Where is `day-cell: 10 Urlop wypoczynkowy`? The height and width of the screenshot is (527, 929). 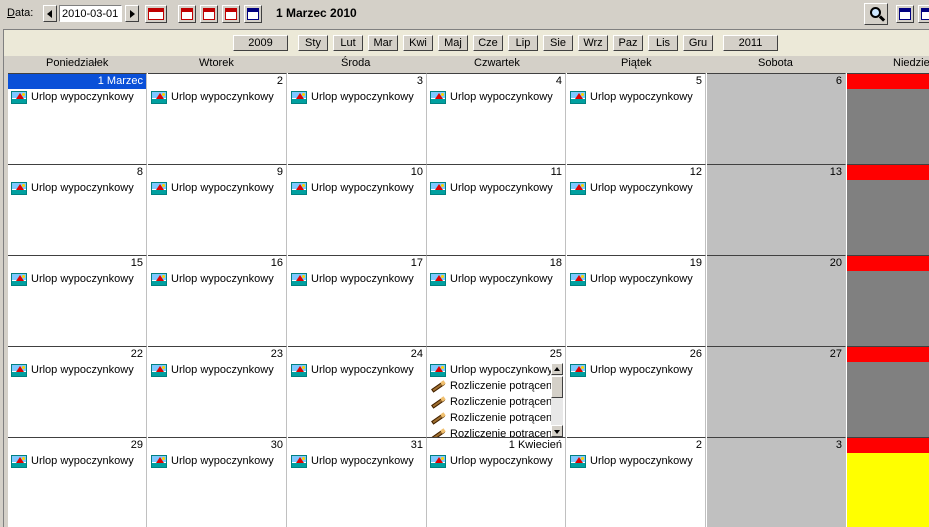 day-cell: 10 Urlop wypoczynkowy is located at coordinates (357, 209).